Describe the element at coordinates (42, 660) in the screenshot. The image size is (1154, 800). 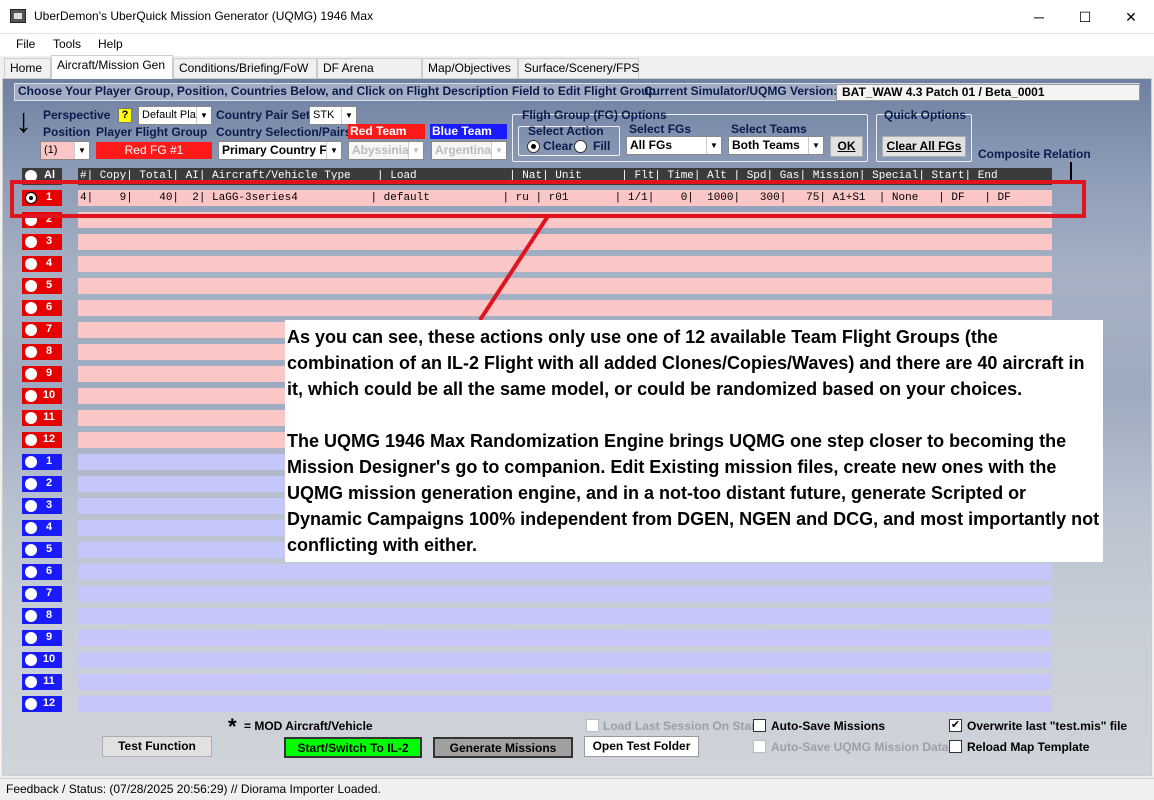
I see `blue-fg-selector-10: 10` at that location.